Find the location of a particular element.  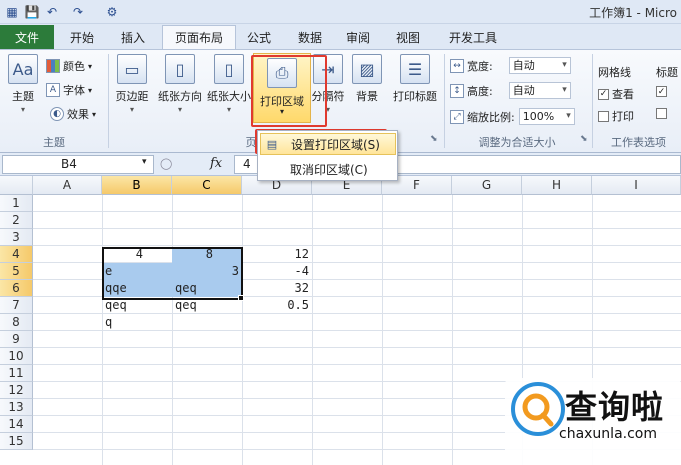

background-image-icon: ▨ is located at coordinates (367, 69).